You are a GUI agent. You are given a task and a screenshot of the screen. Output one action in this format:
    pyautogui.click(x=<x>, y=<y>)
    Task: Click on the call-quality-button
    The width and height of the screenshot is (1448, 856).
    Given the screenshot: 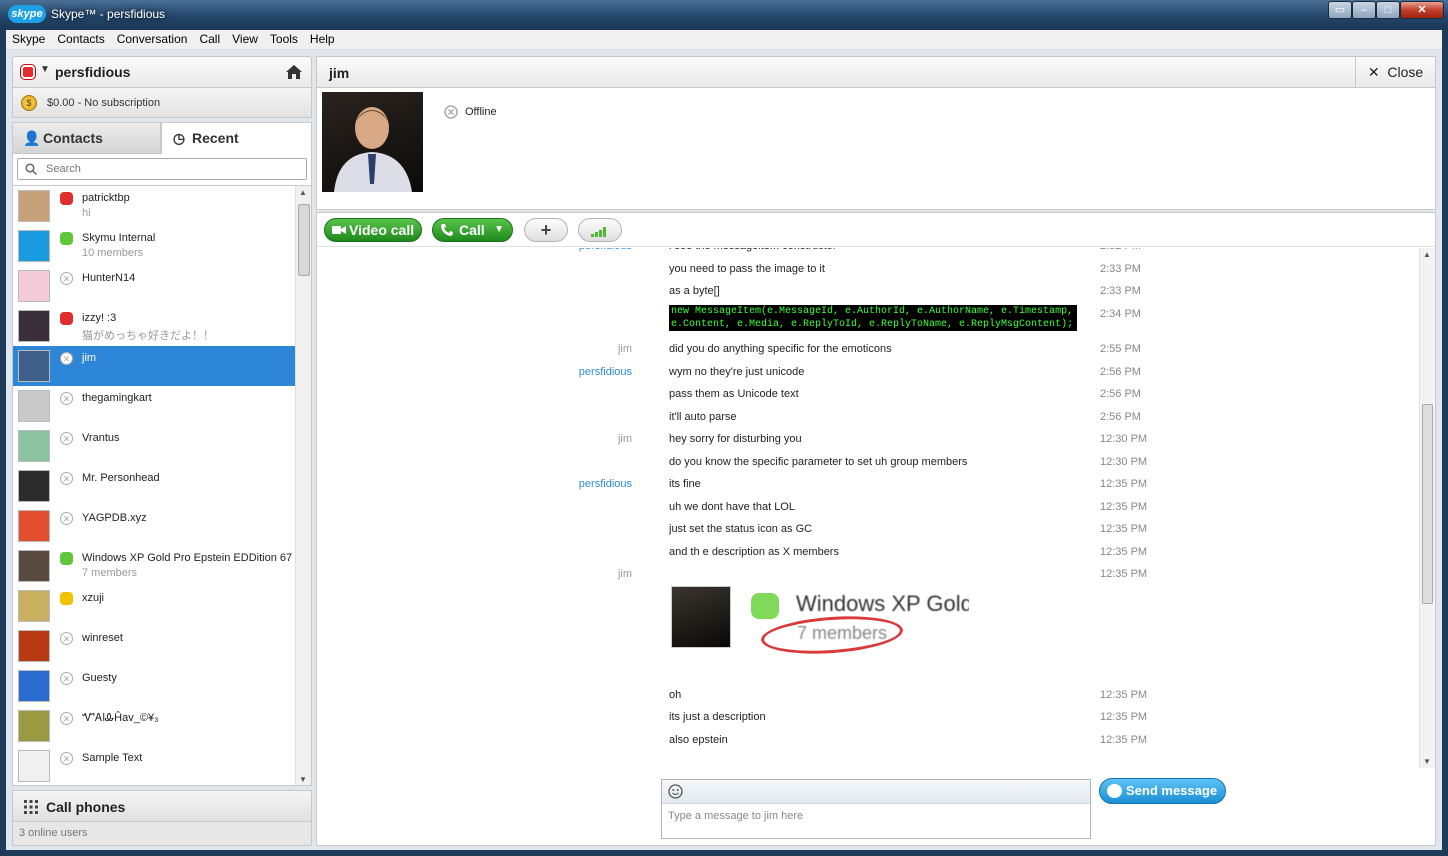 What is the action you would take?
    pyautogui.click(x=600, y=230)
    